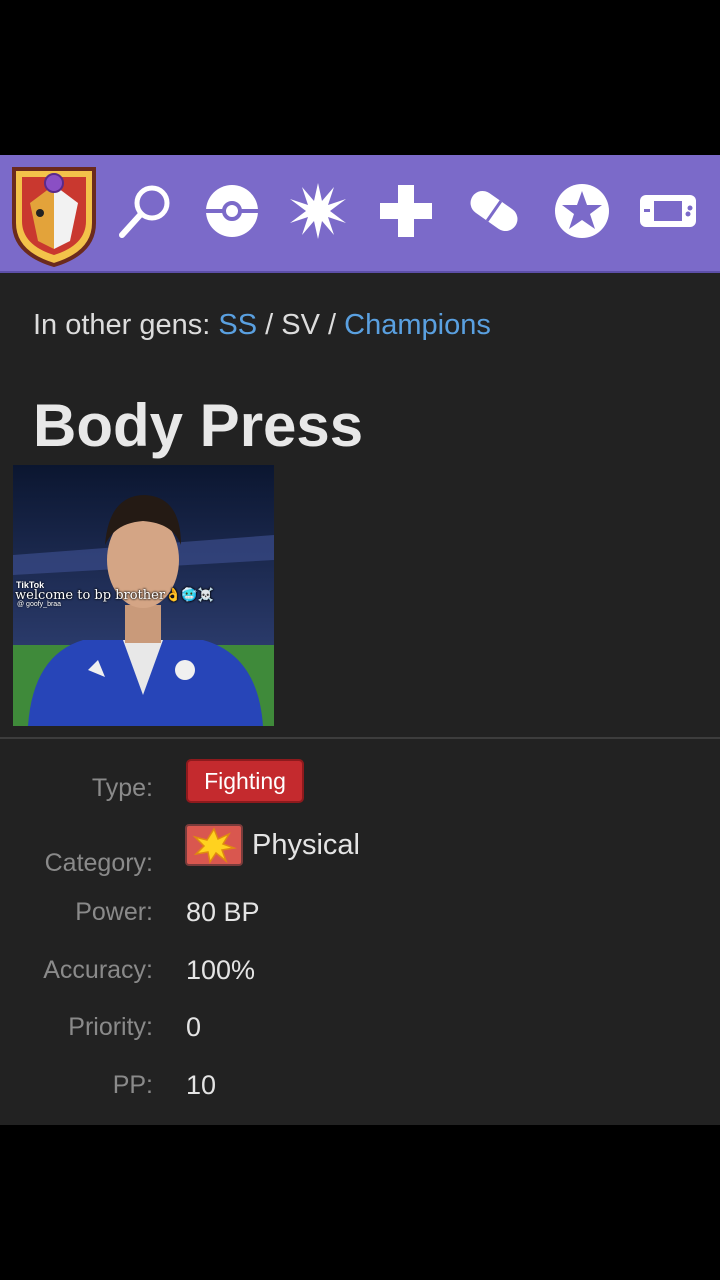 The image size is (720, 1280). Describe the element at coordinates (360, 1027) in the screenshot. I see `priority-row: Priority: 0` at that location.